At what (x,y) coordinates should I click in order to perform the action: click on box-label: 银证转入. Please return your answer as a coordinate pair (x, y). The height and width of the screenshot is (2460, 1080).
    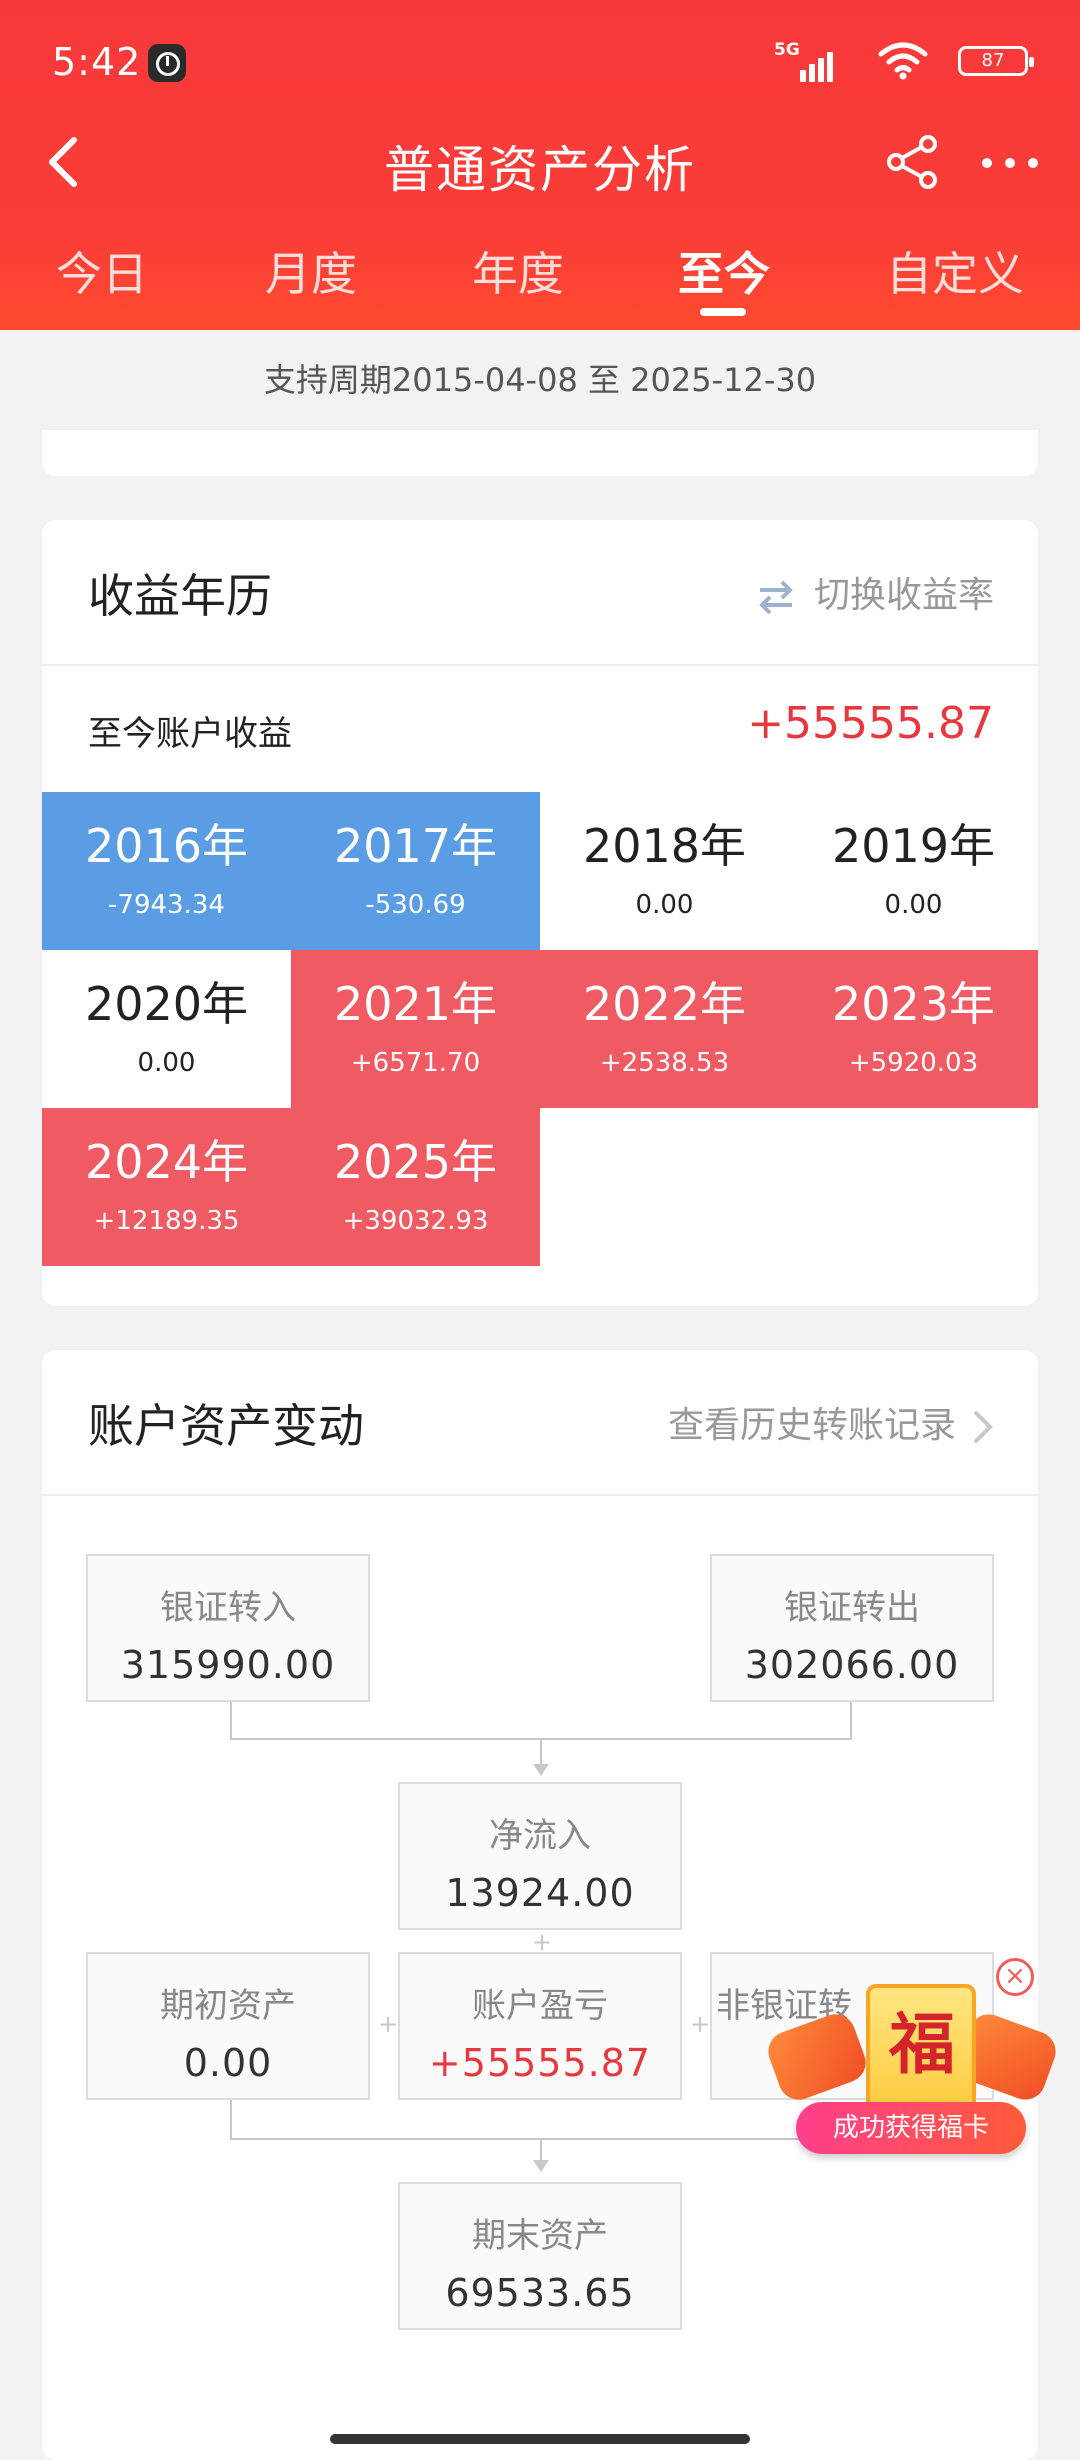
    Looking at the image, I should click on (228, 1608).